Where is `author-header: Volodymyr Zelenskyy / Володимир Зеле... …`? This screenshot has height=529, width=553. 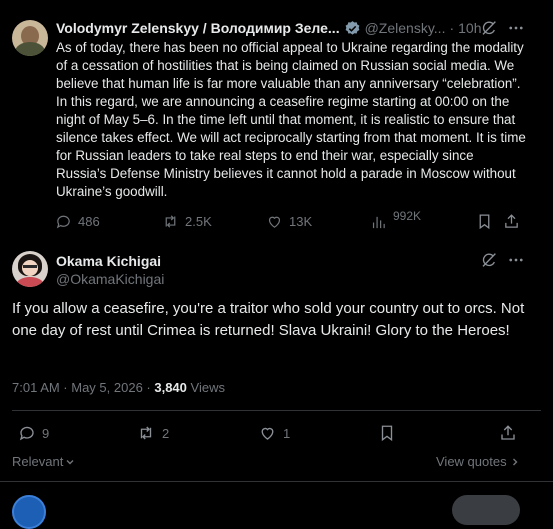
author-header: Volodymyr Zelenskyy / Володимир Зеле... … is located at coordinates (276, 28).